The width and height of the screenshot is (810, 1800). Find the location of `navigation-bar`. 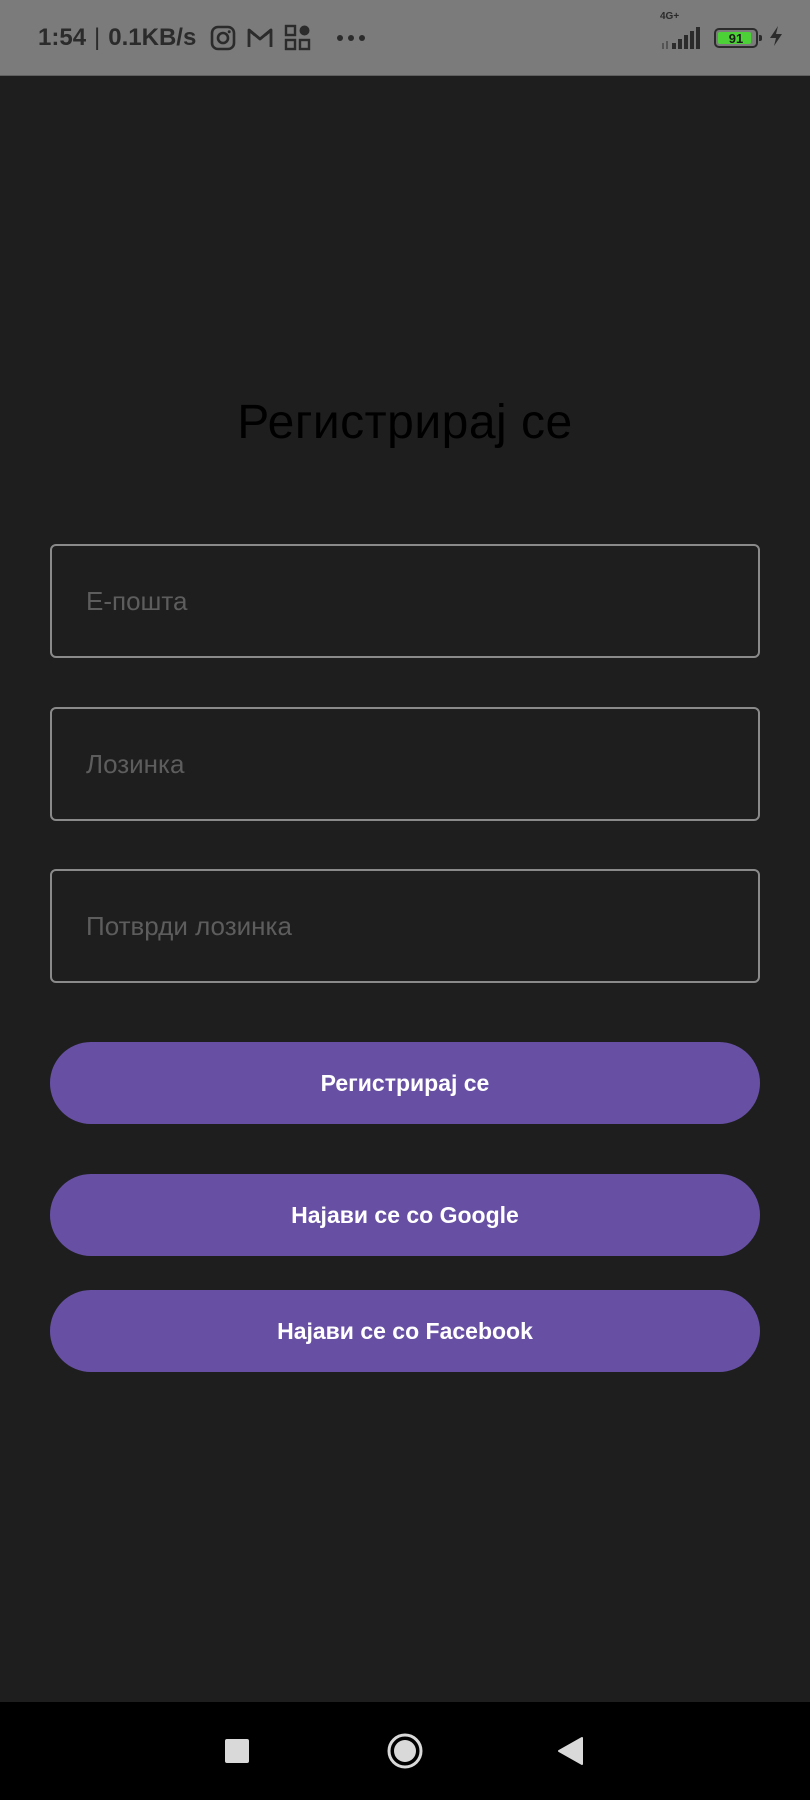

navigation-bar is located at coordinates (405, 1751).